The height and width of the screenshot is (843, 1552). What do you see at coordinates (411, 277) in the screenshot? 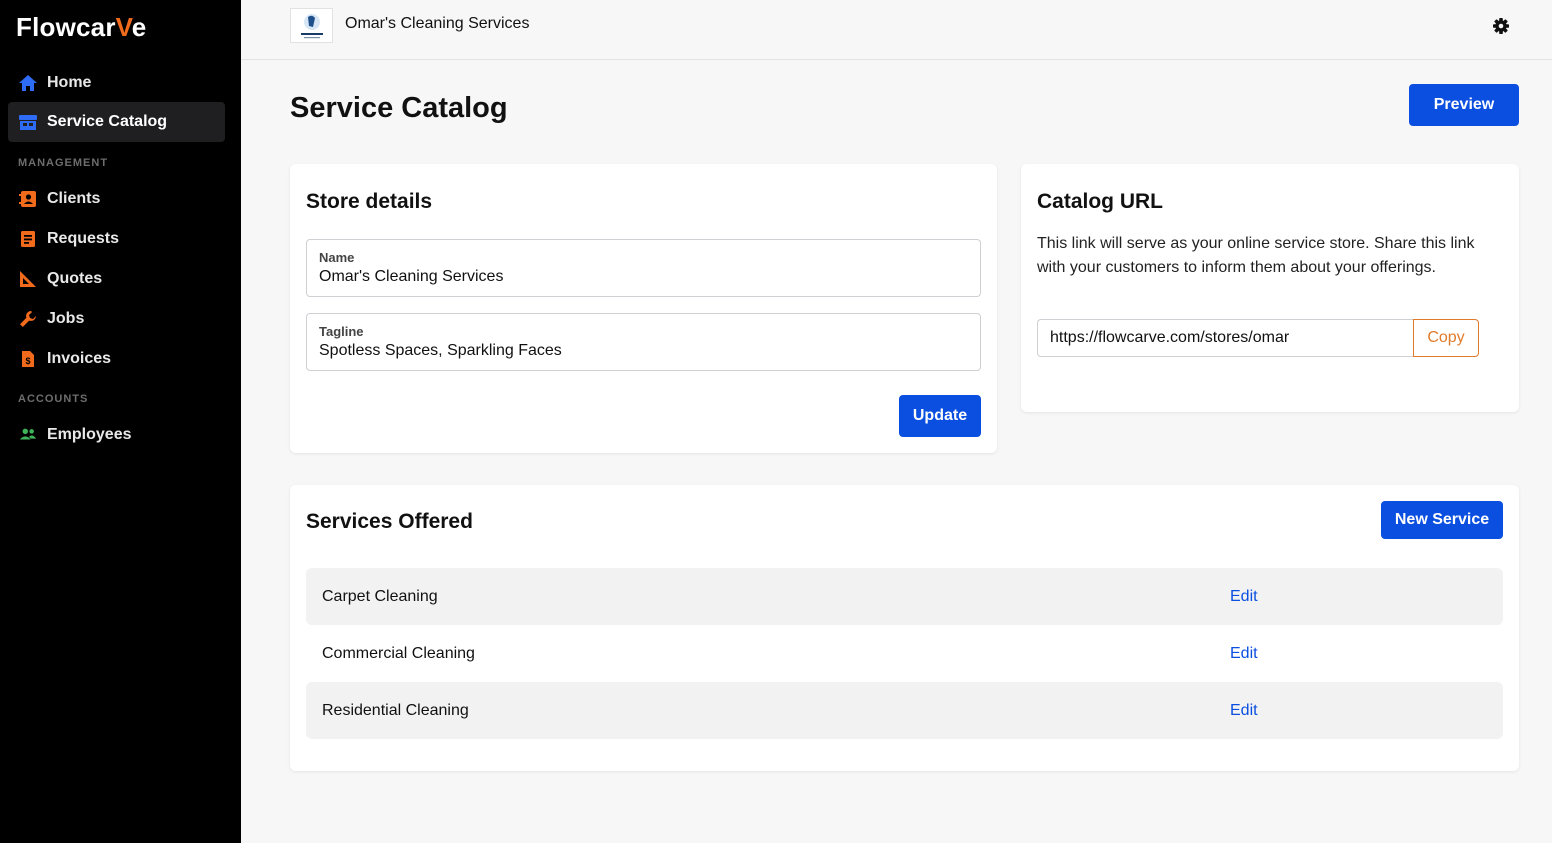
I see `name-field-value: Omar's Cleaning Services` at bounding box center [411, 277].